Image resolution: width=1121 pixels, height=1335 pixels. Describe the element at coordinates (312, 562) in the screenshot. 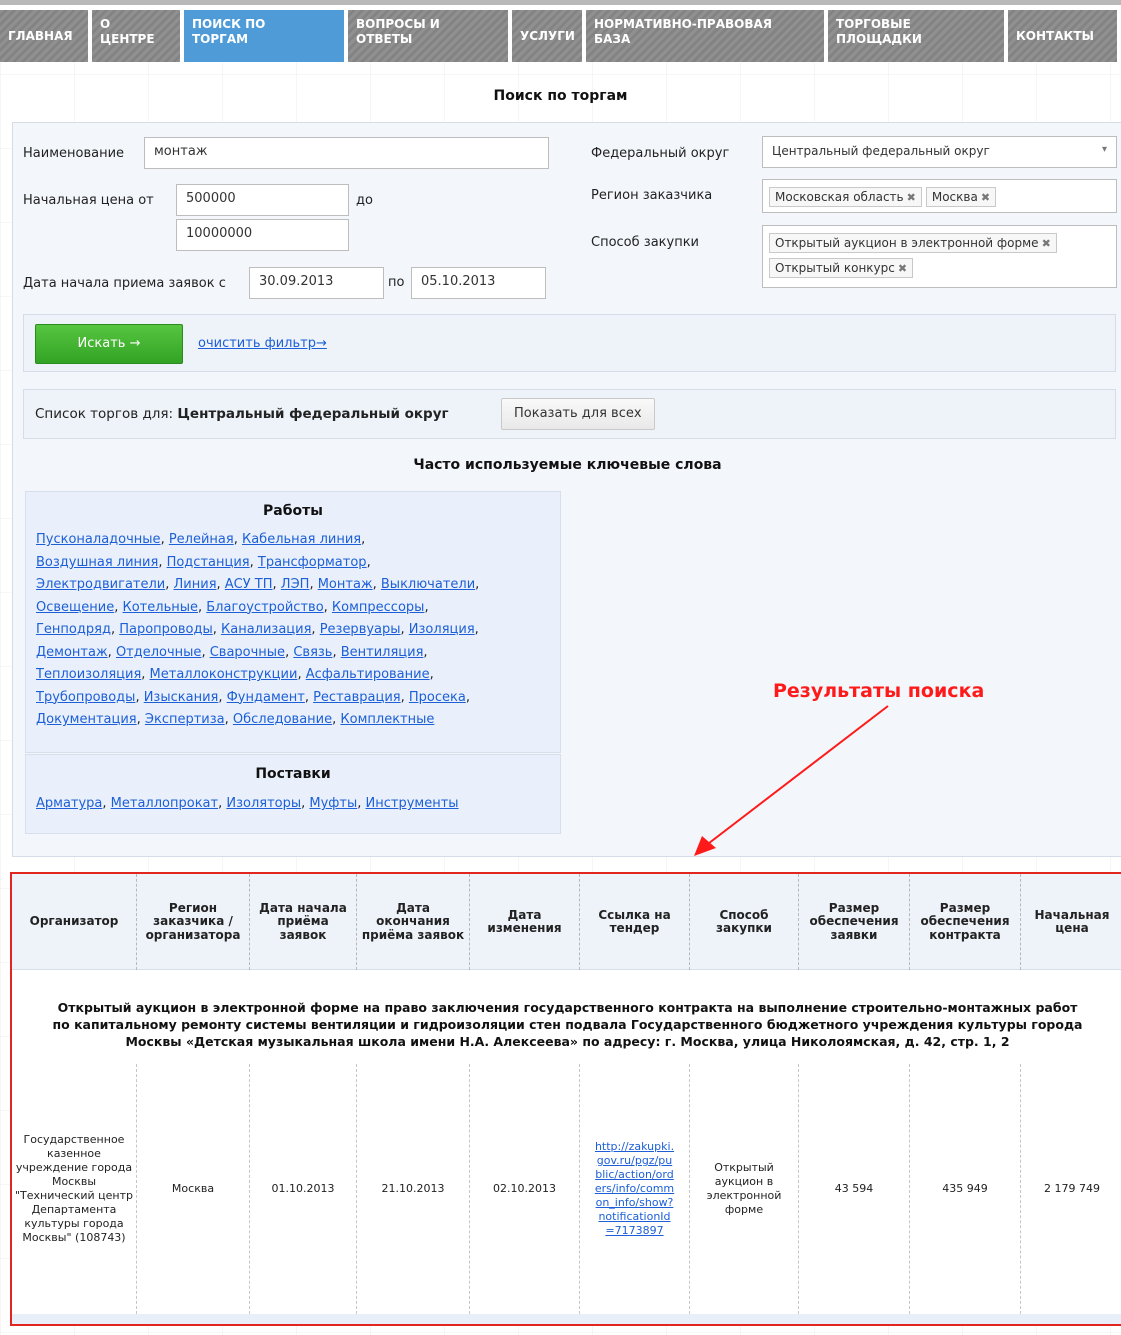

I see `keyword-link: Трансформатор` at that location.